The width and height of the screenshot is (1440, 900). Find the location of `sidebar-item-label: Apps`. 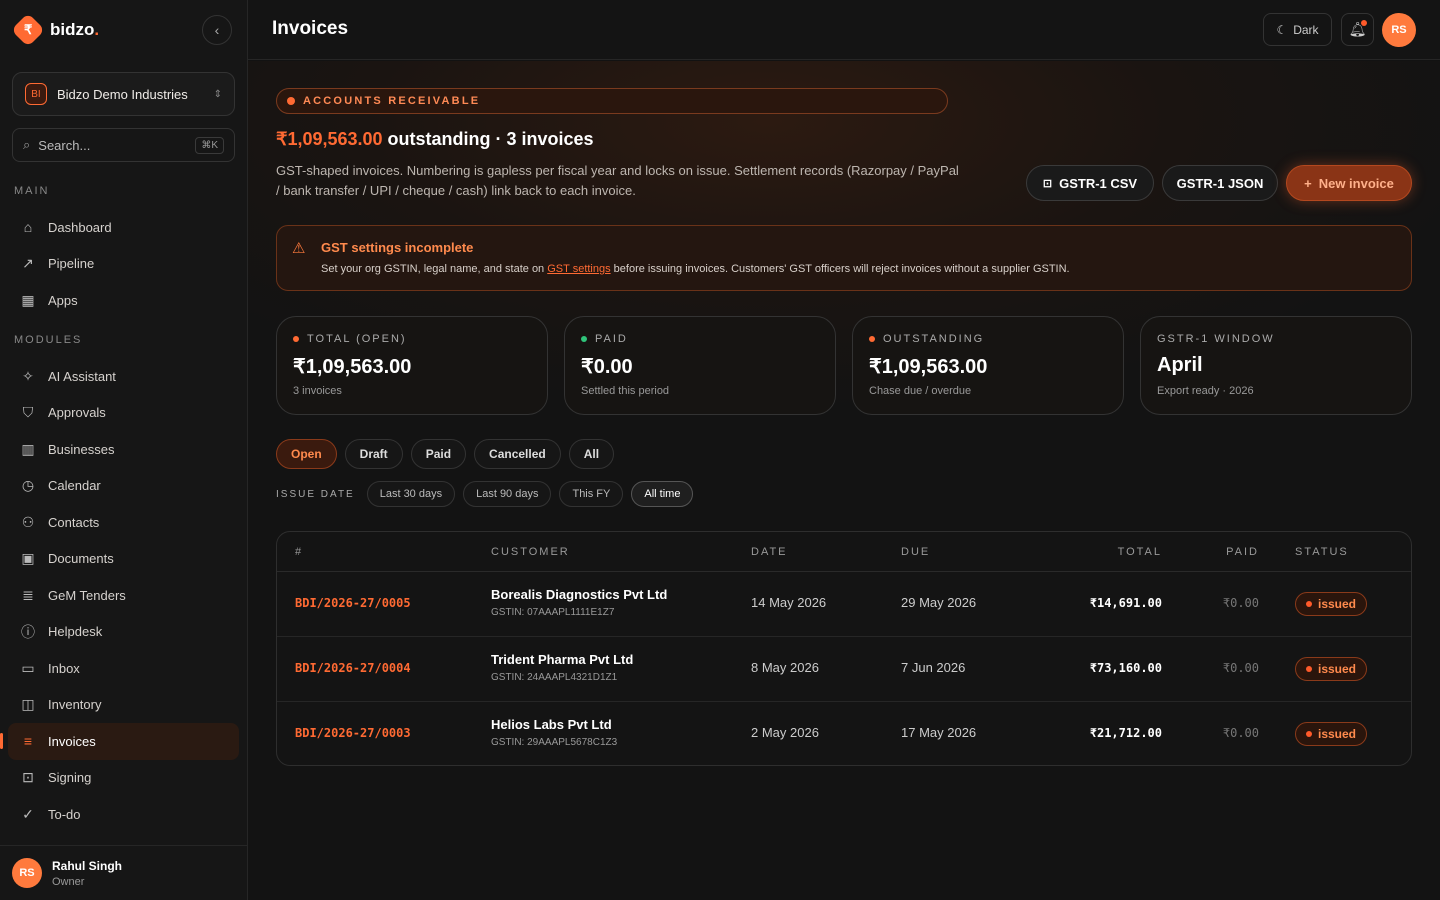

sidebar-item-label: Apps is located at coordinates (63, 300).